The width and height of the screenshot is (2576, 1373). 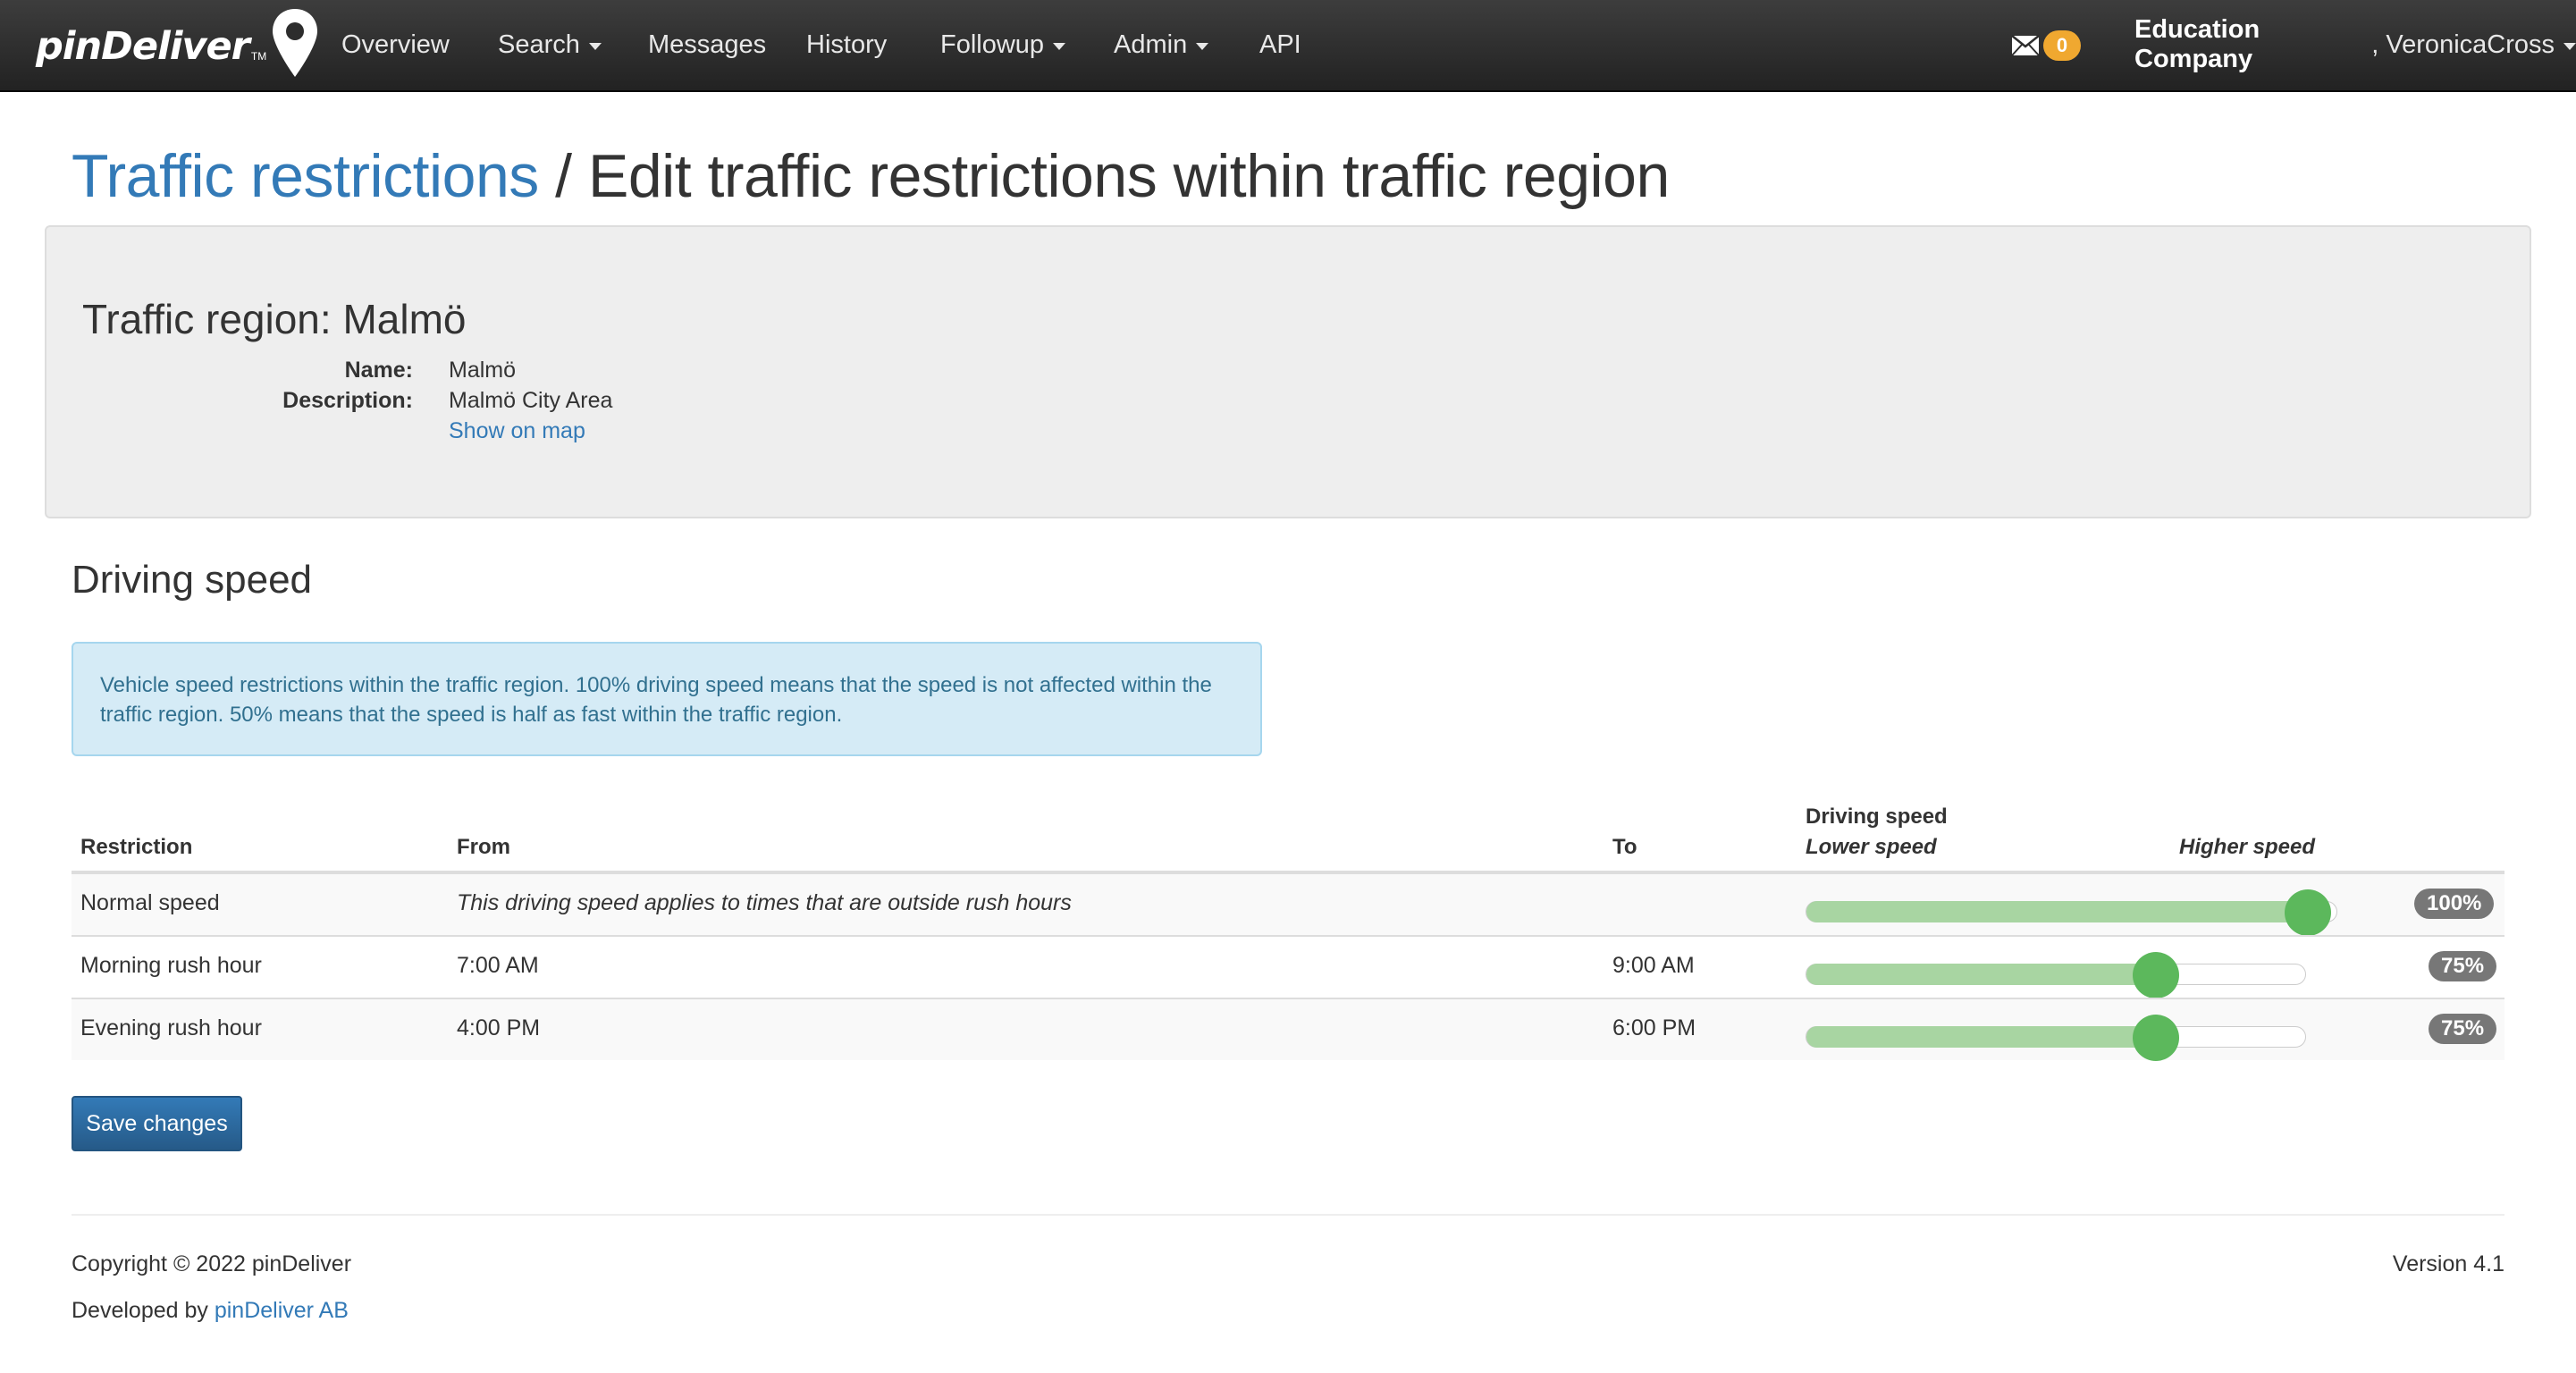 What do you see at coordinates (2197, 44) in the screenshot?
I see `user-company: Education Company` at bounding box center [2197, 44].